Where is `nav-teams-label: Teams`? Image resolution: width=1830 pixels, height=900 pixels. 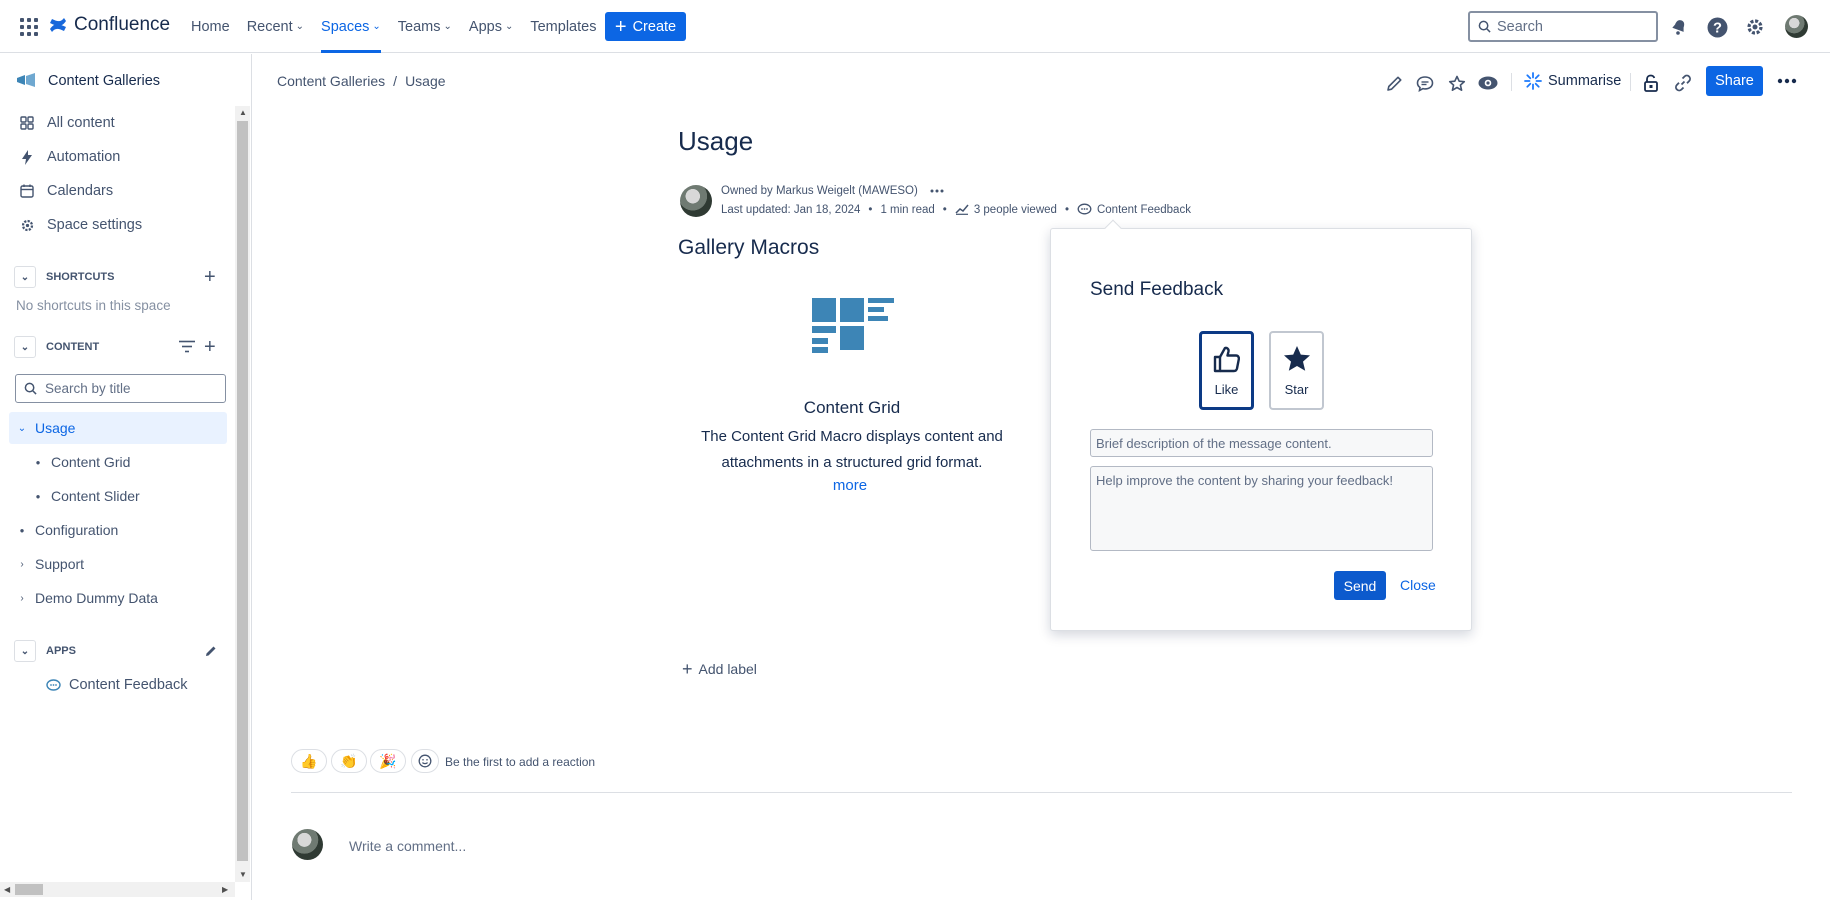
nav-teams-label: Teams is located at coordinates (419, 26).